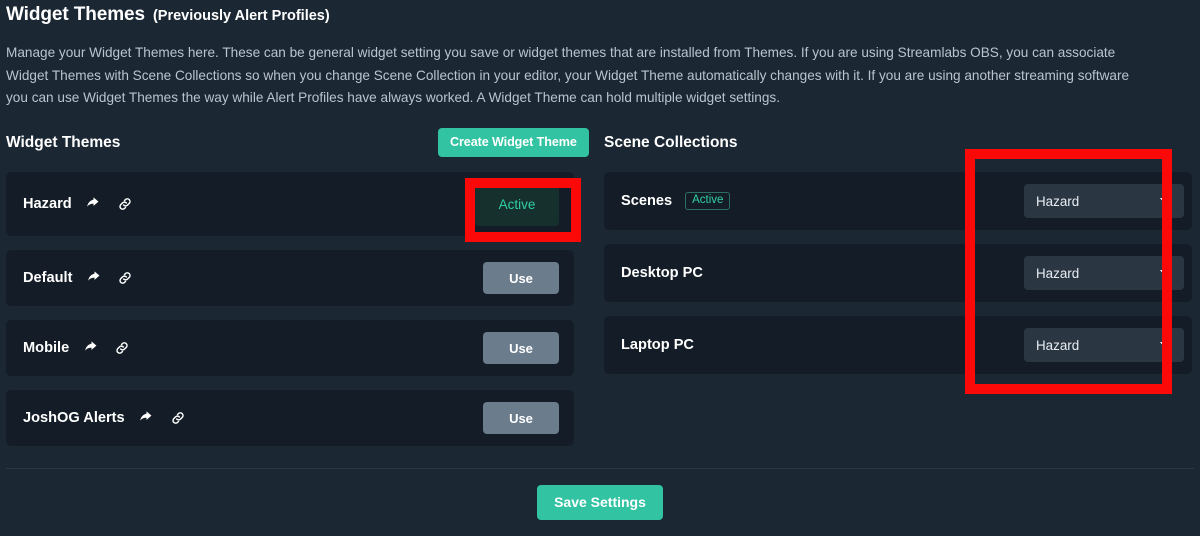 This screenshot has width=1200, height=536. I want to click on scene-collection-row: Laptop PC Hazard, so click(898, 345).